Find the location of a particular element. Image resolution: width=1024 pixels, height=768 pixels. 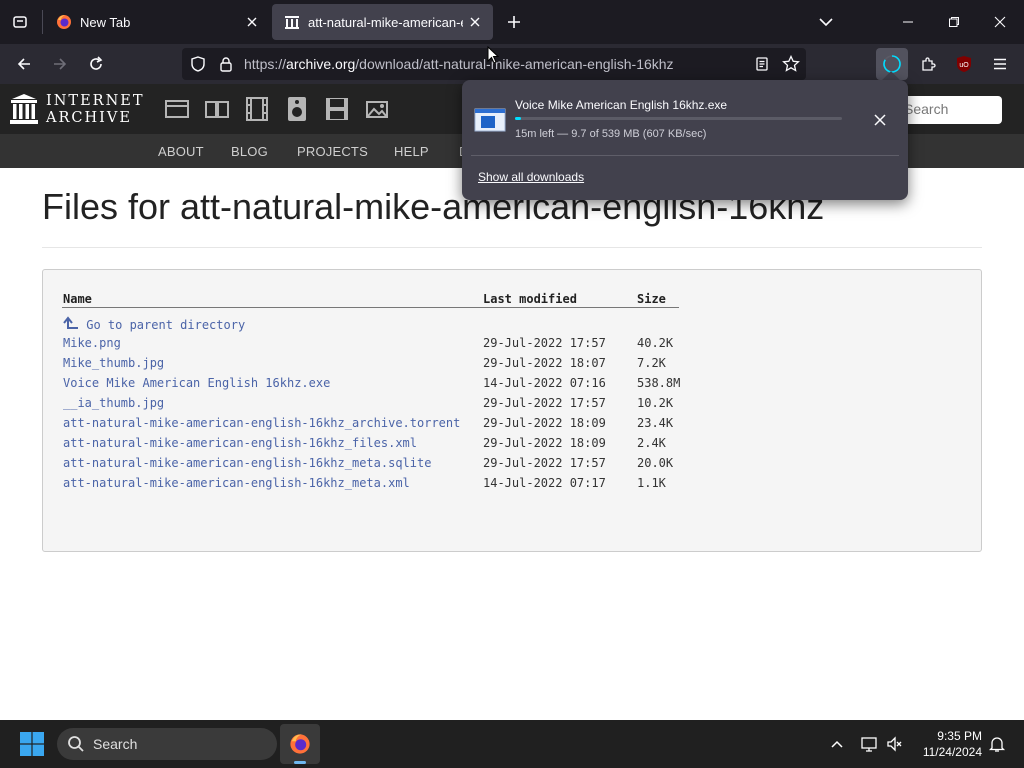

forward-button is located at coordinates (60, 64).